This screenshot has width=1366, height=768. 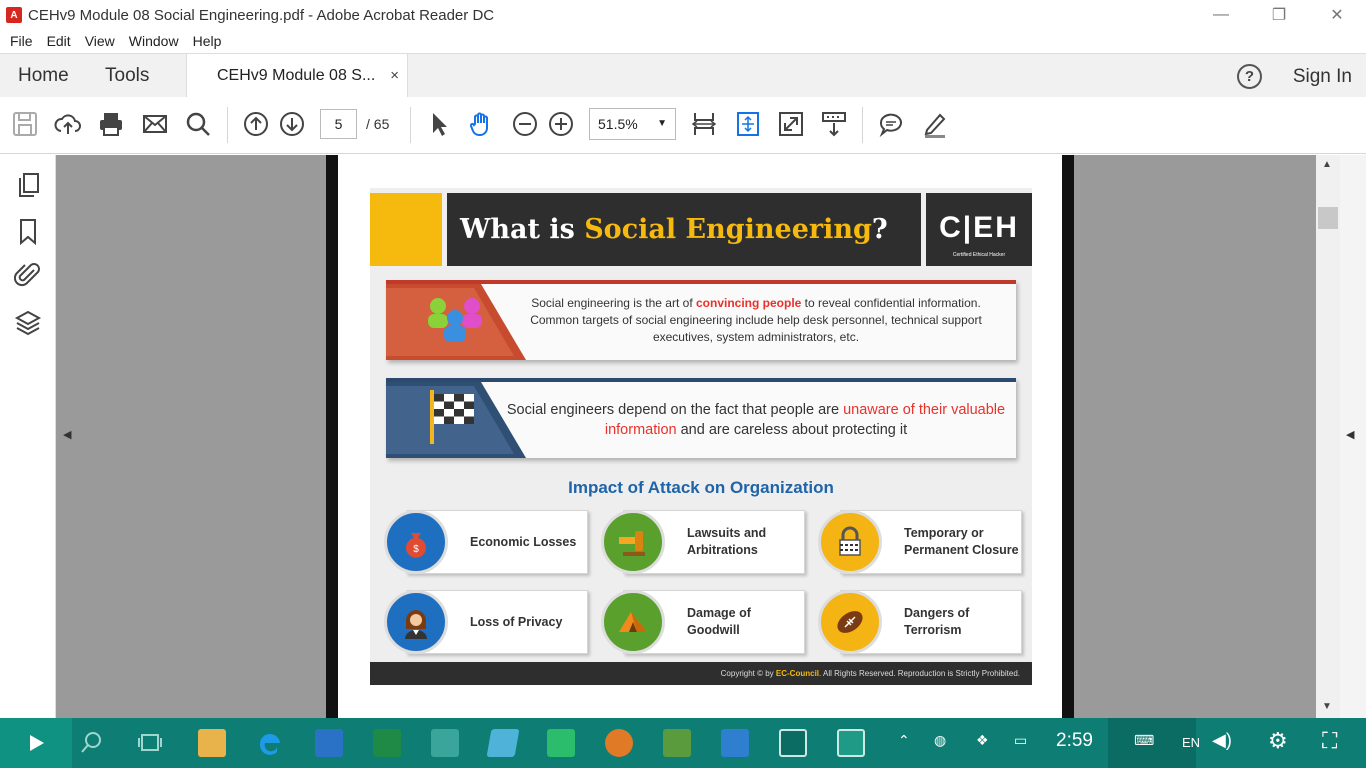 What do you see at coordinates (270, 743) in the screenshot?
I see `edge-browser-icon` at bounding box center [270, 743].